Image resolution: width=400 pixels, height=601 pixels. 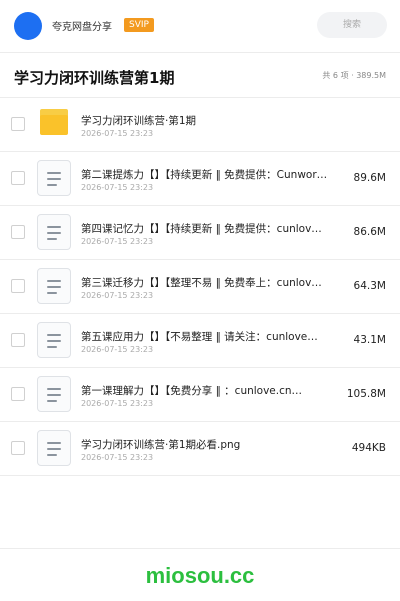 What do you see at coordinates (200, 75) in the screenshot?
I see `folder-title-bar: 学习力闭环训练营第1期 共 6 项 · 389.5M` at bounding box center [200, 75].